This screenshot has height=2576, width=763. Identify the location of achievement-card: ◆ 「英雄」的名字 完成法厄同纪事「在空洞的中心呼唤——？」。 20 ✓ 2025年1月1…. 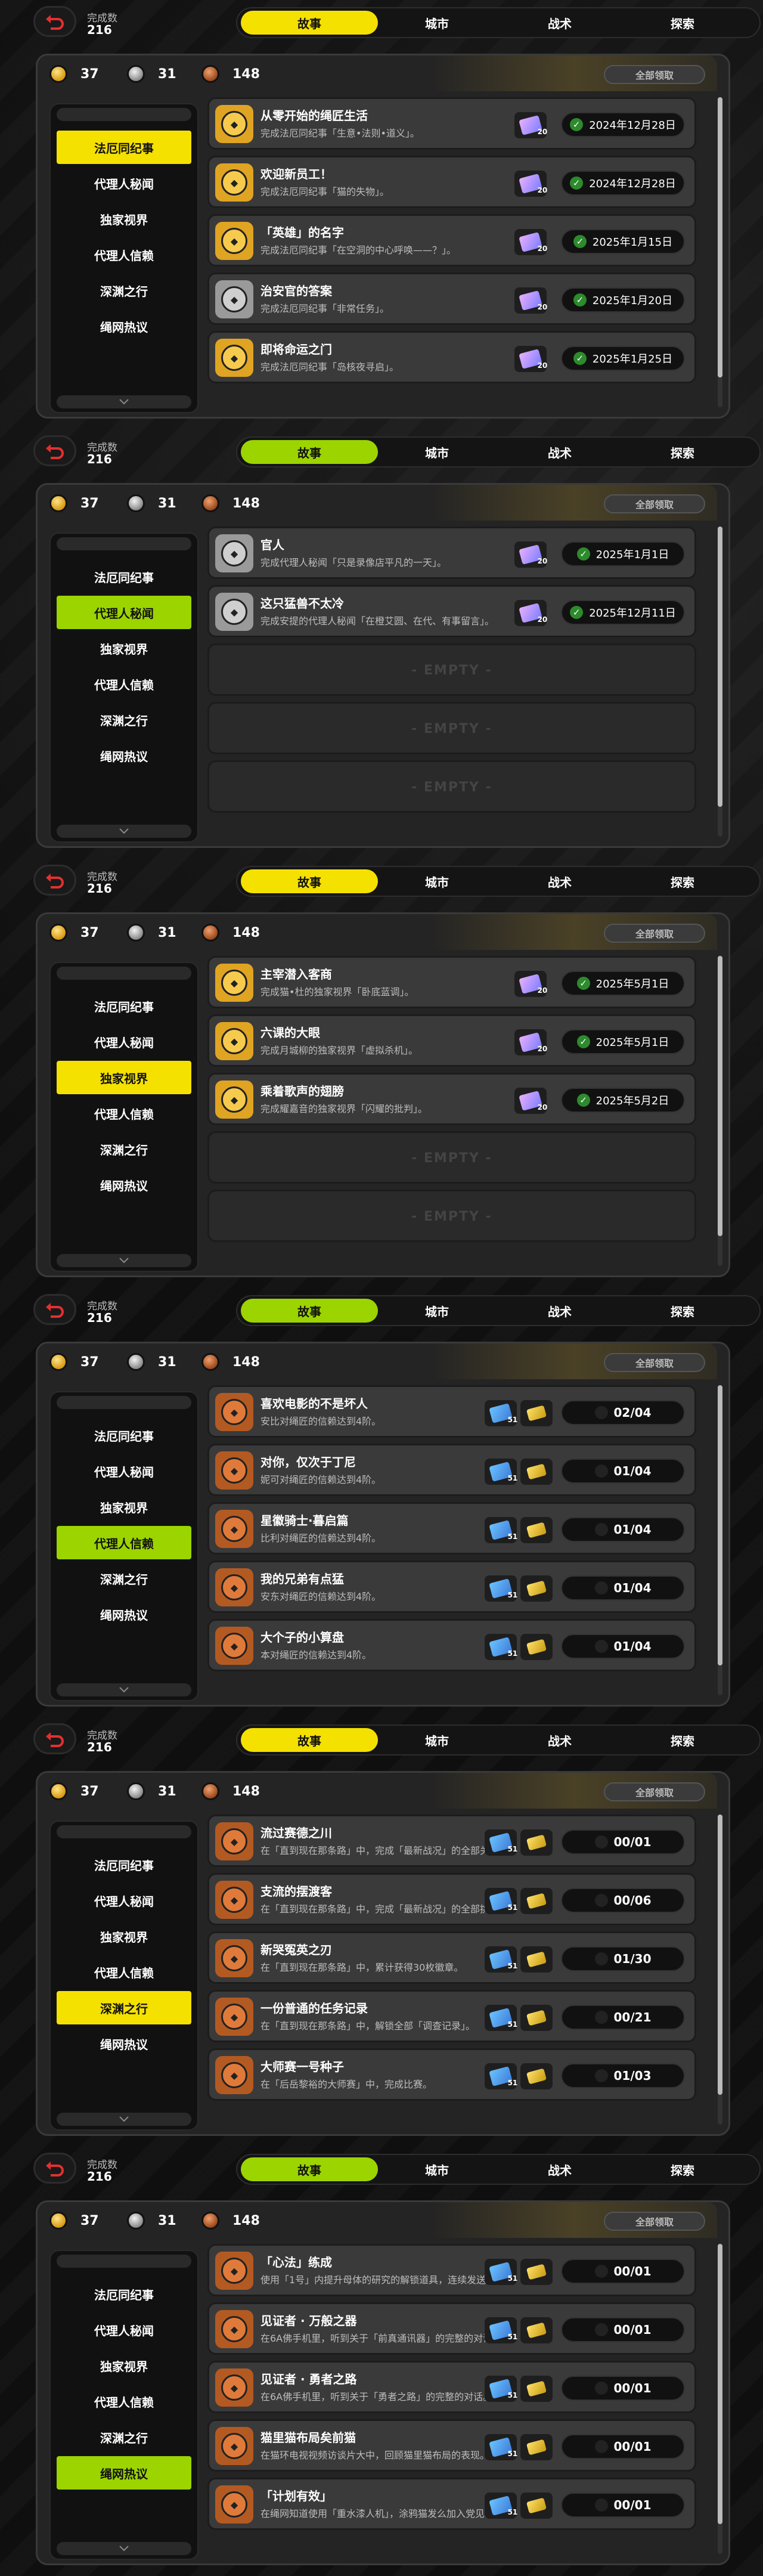
(451, 241).